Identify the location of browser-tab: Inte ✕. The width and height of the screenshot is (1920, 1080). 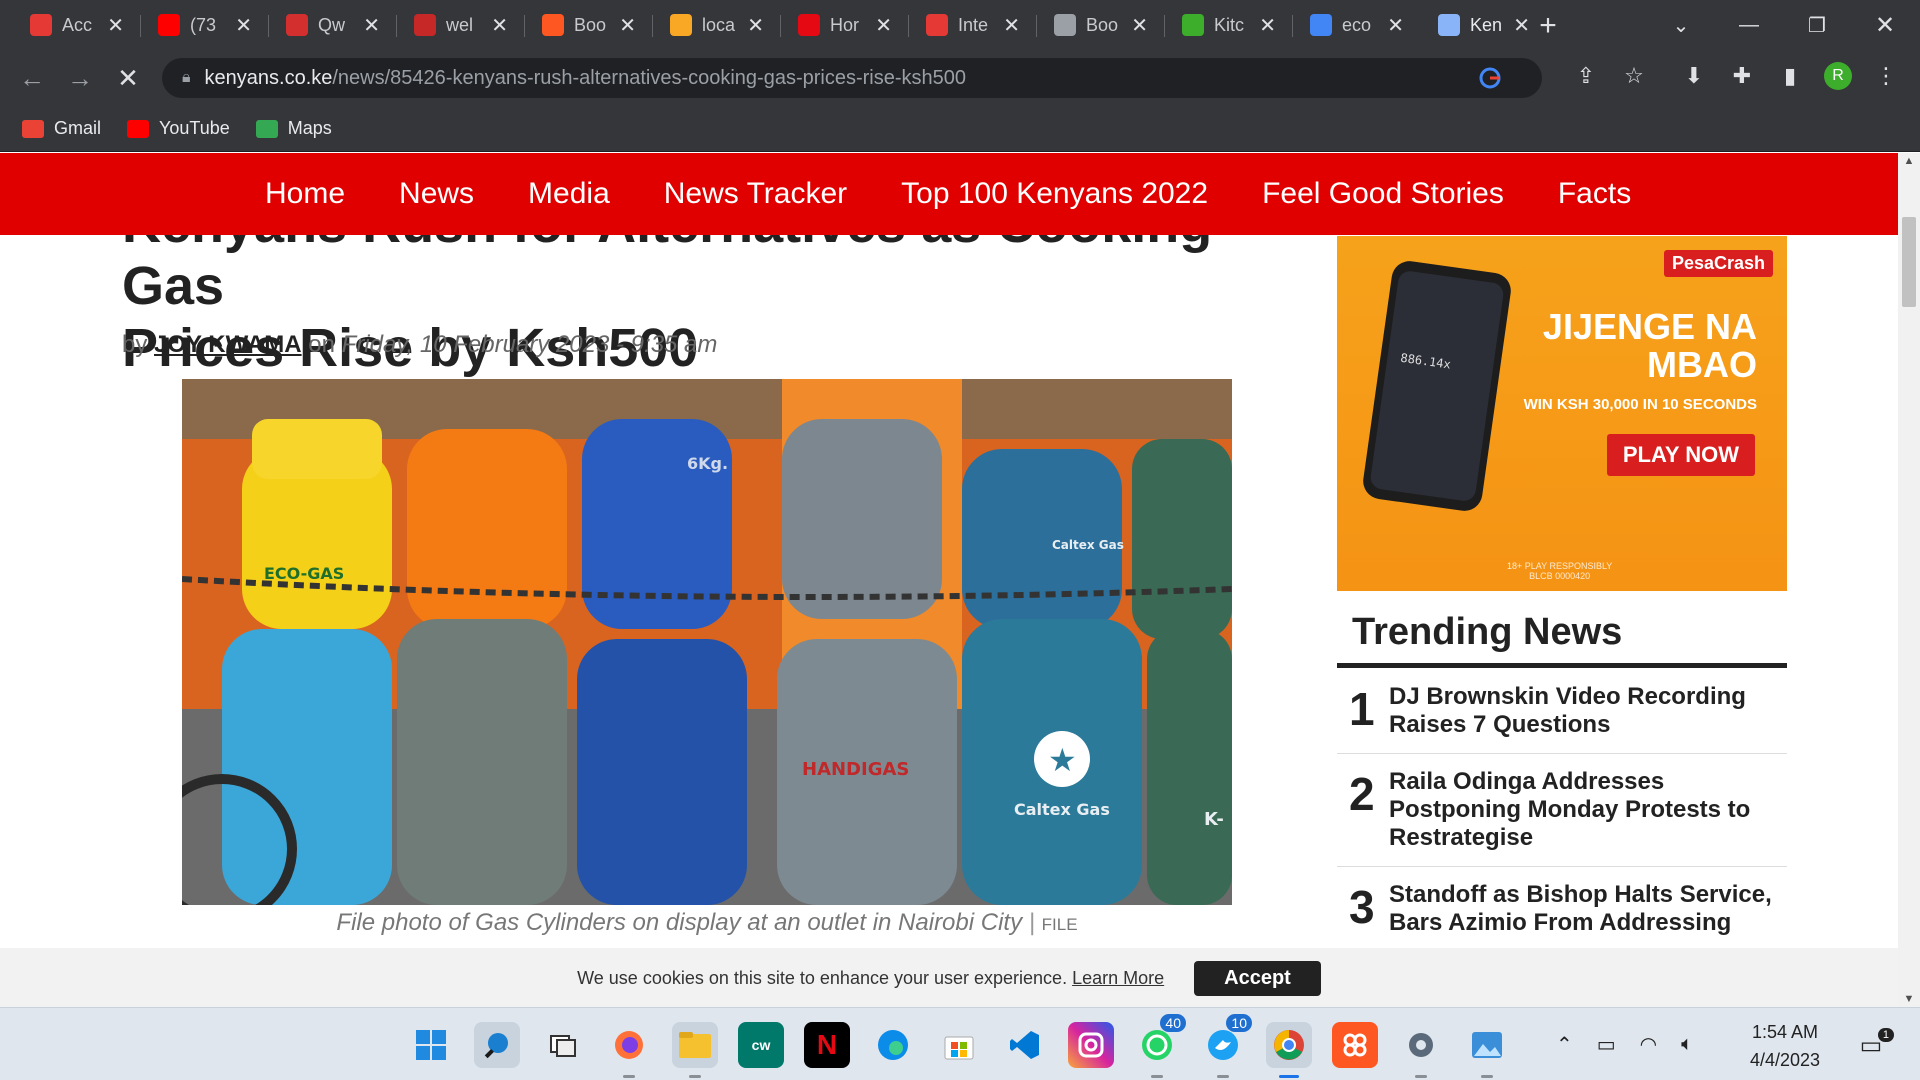
(972, 25).